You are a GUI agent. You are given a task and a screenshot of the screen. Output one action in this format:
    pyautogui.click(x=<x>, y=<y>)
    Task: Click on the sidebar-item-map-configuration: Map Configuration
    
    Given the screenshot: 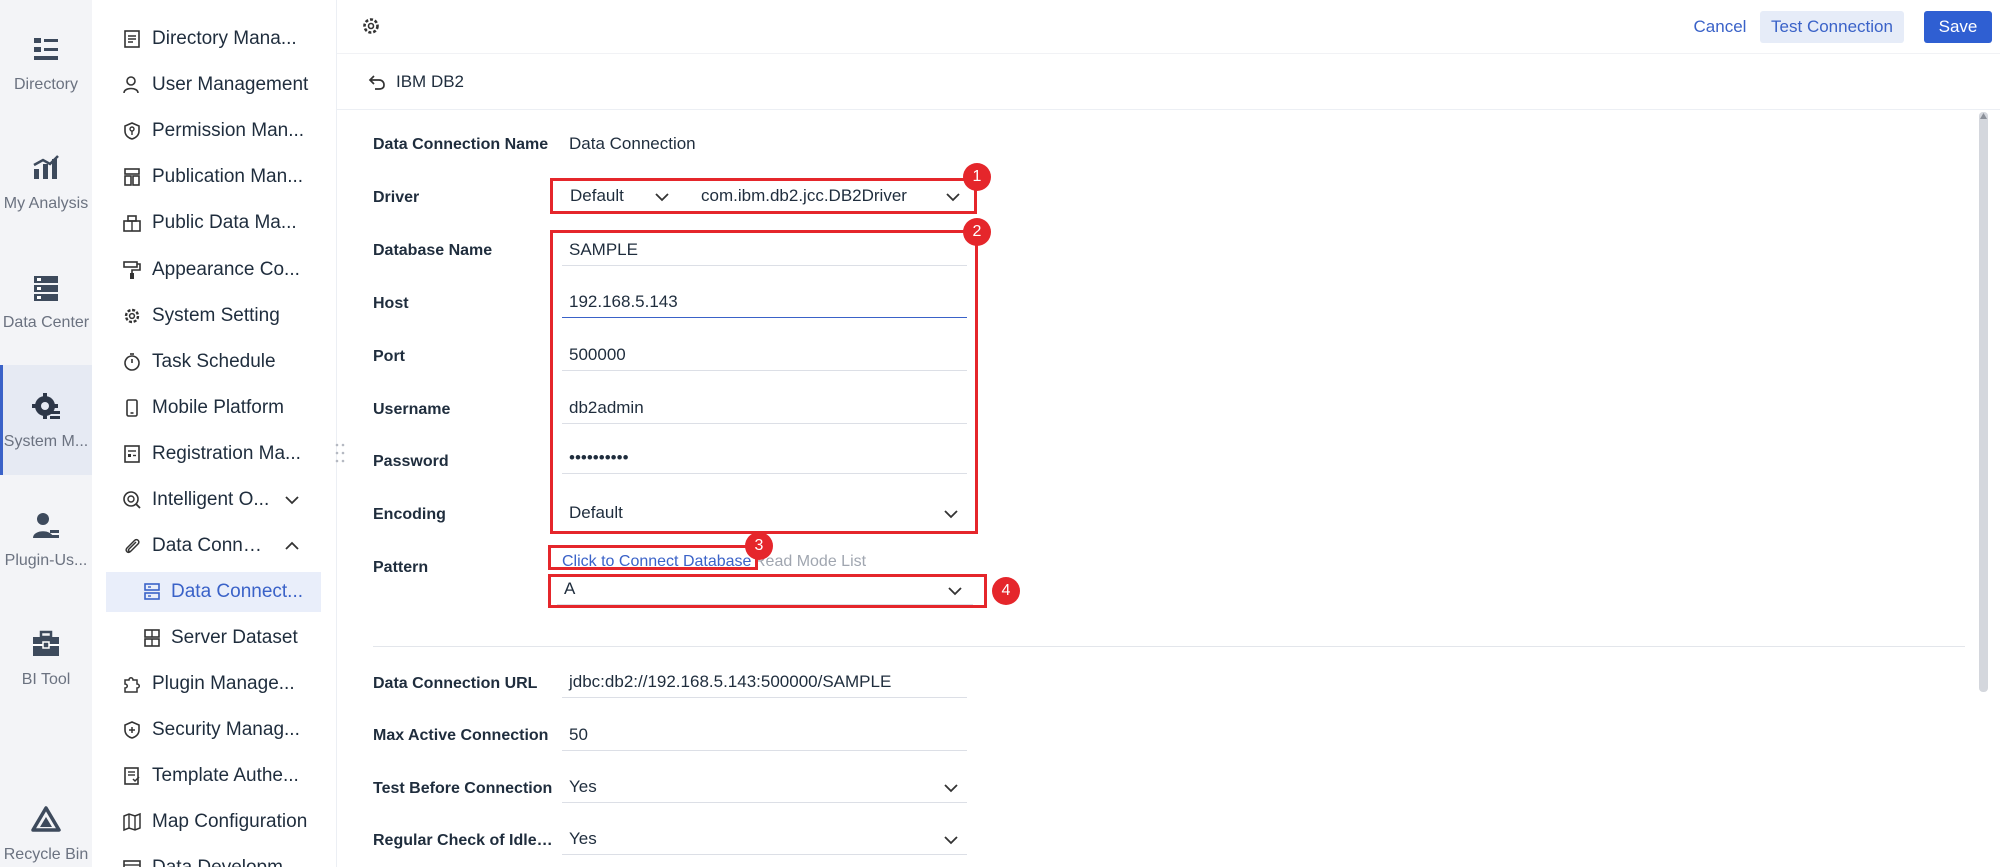 What is the action you would take?
    pyautogui.click(x=214, y=822)
    